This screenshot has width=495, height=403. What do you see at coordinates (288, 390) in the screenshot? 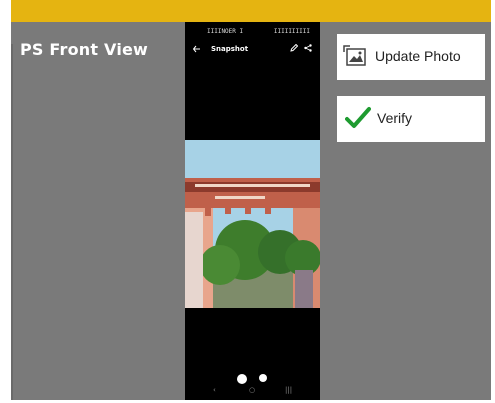
I see `nav-recents-icon: |||` at bounding box center [288, 390].